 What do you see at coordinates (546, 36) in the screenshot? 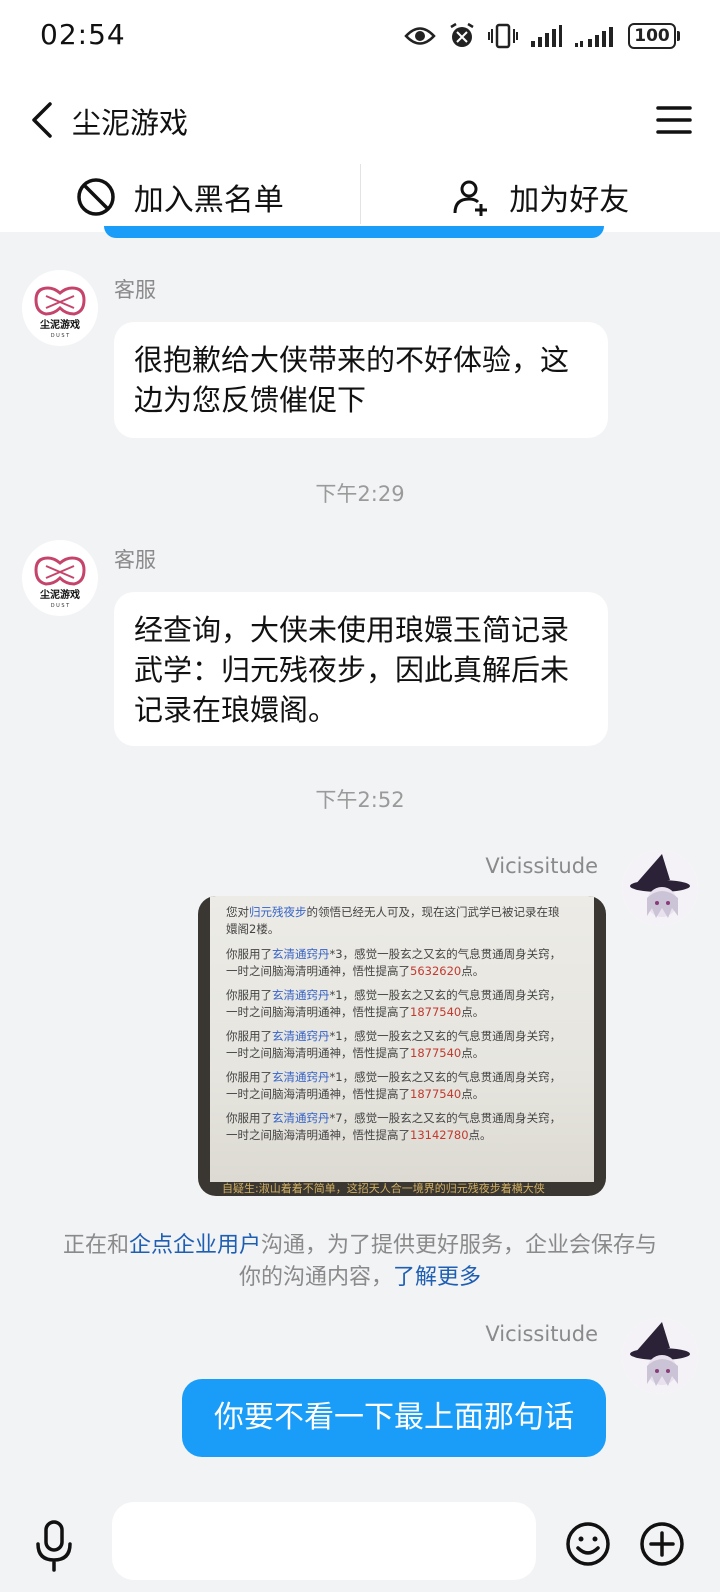
I see `signal-icon` at bounding box center [546, 36].